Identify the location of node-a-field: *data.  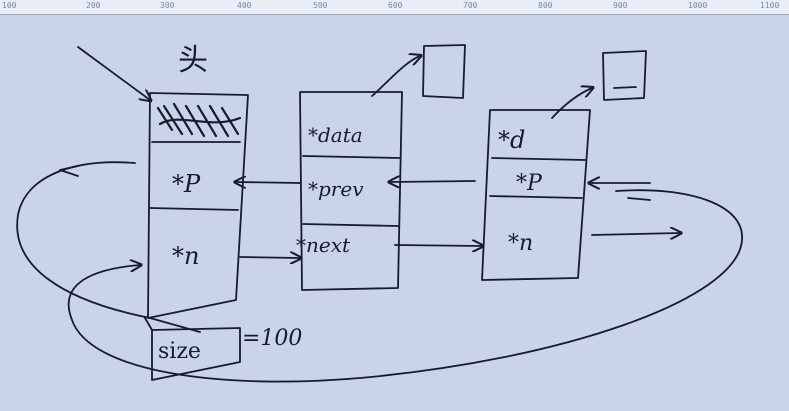
(335, 135).